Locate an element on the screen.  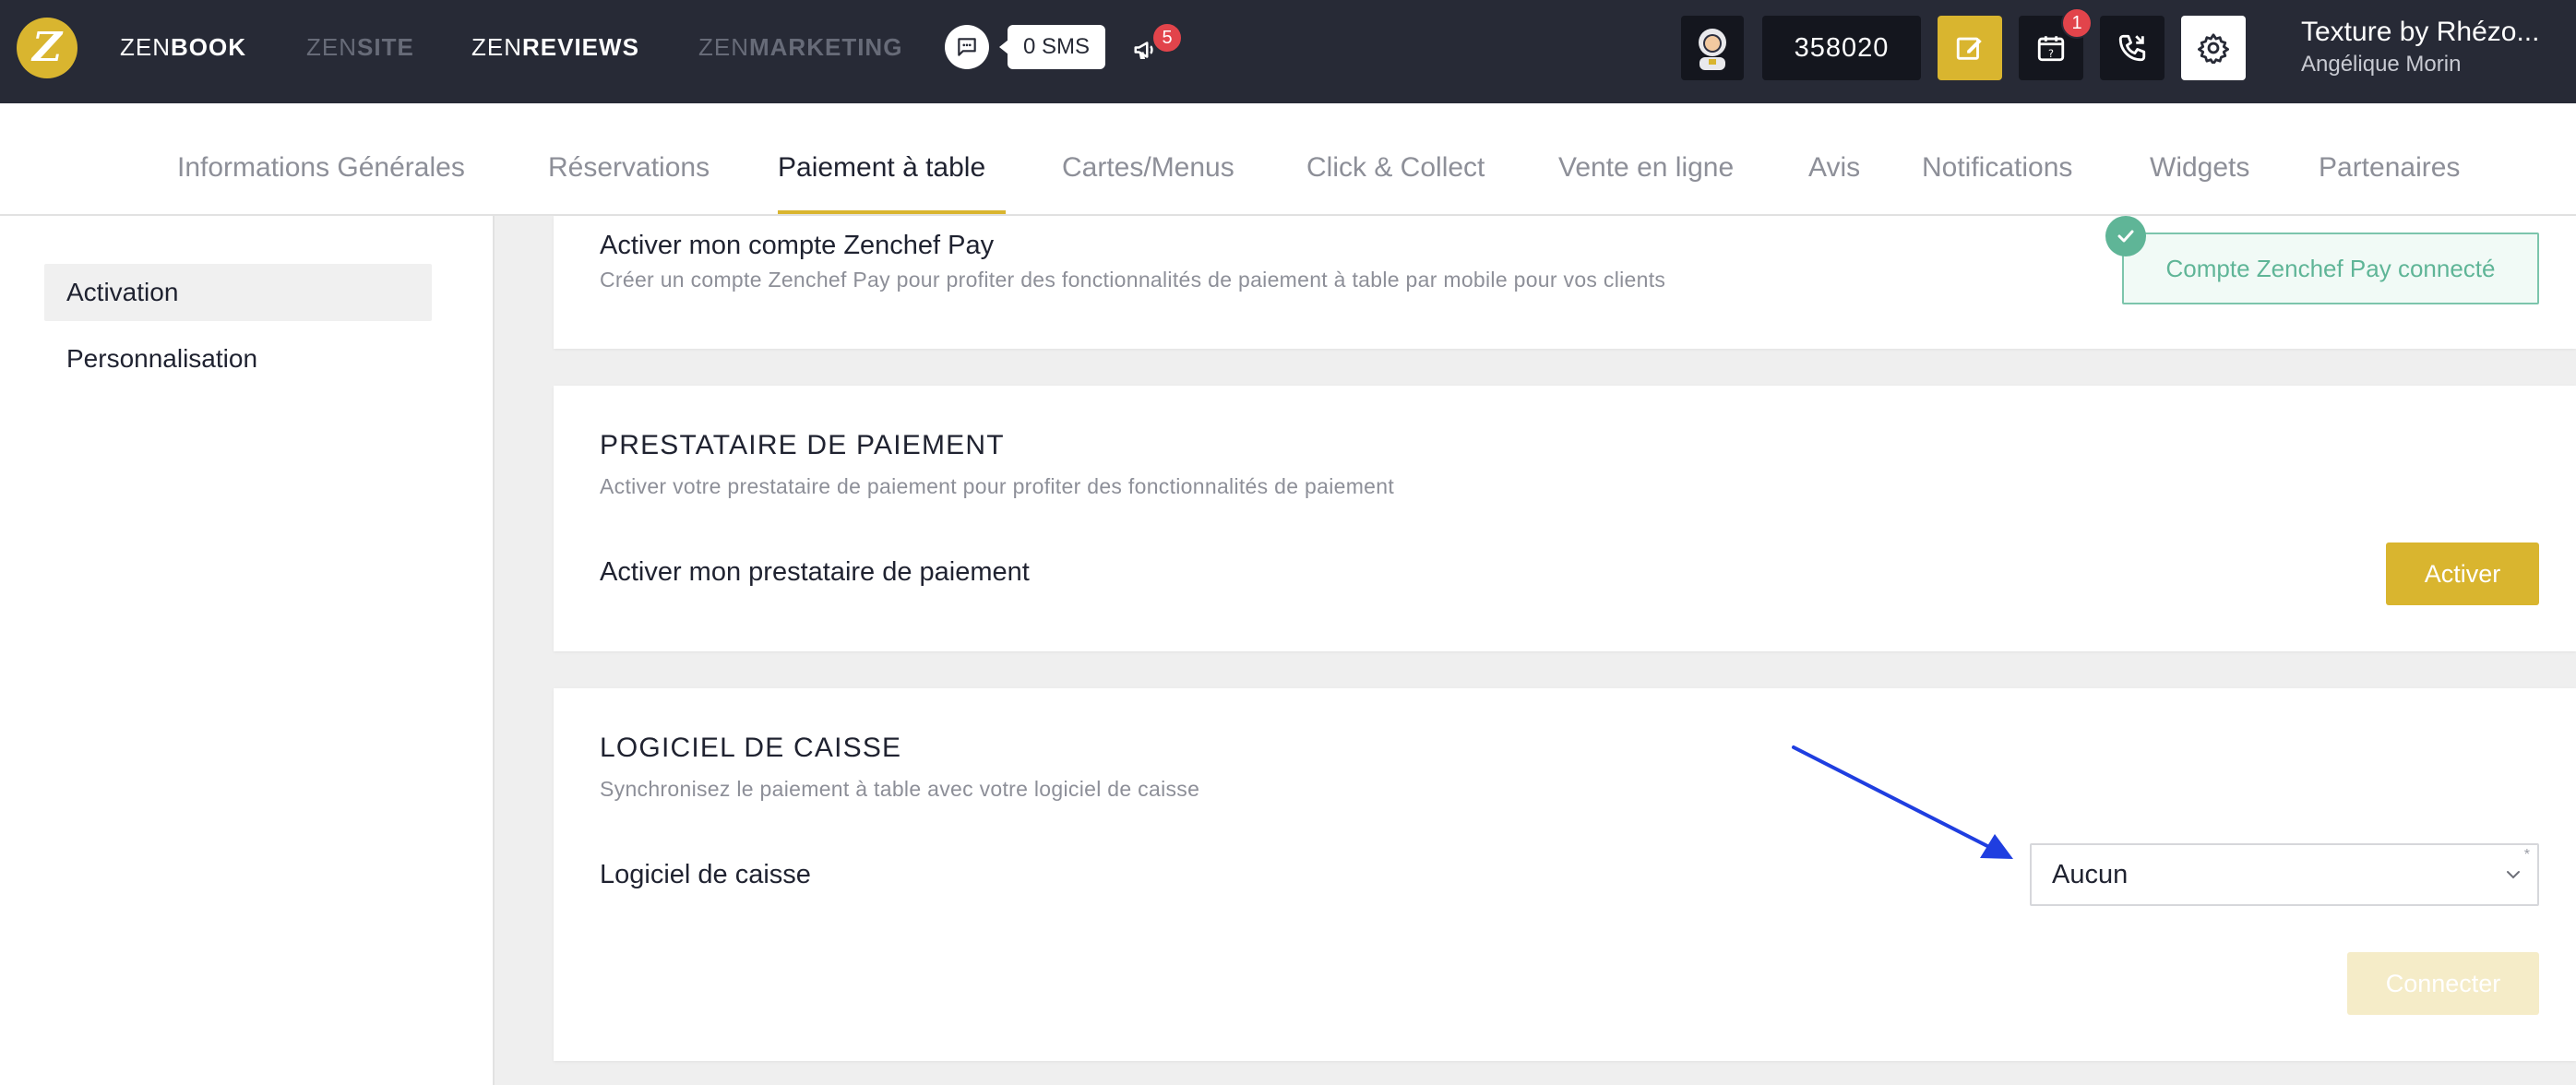
check-icon is located at coordinates (2126, 236).